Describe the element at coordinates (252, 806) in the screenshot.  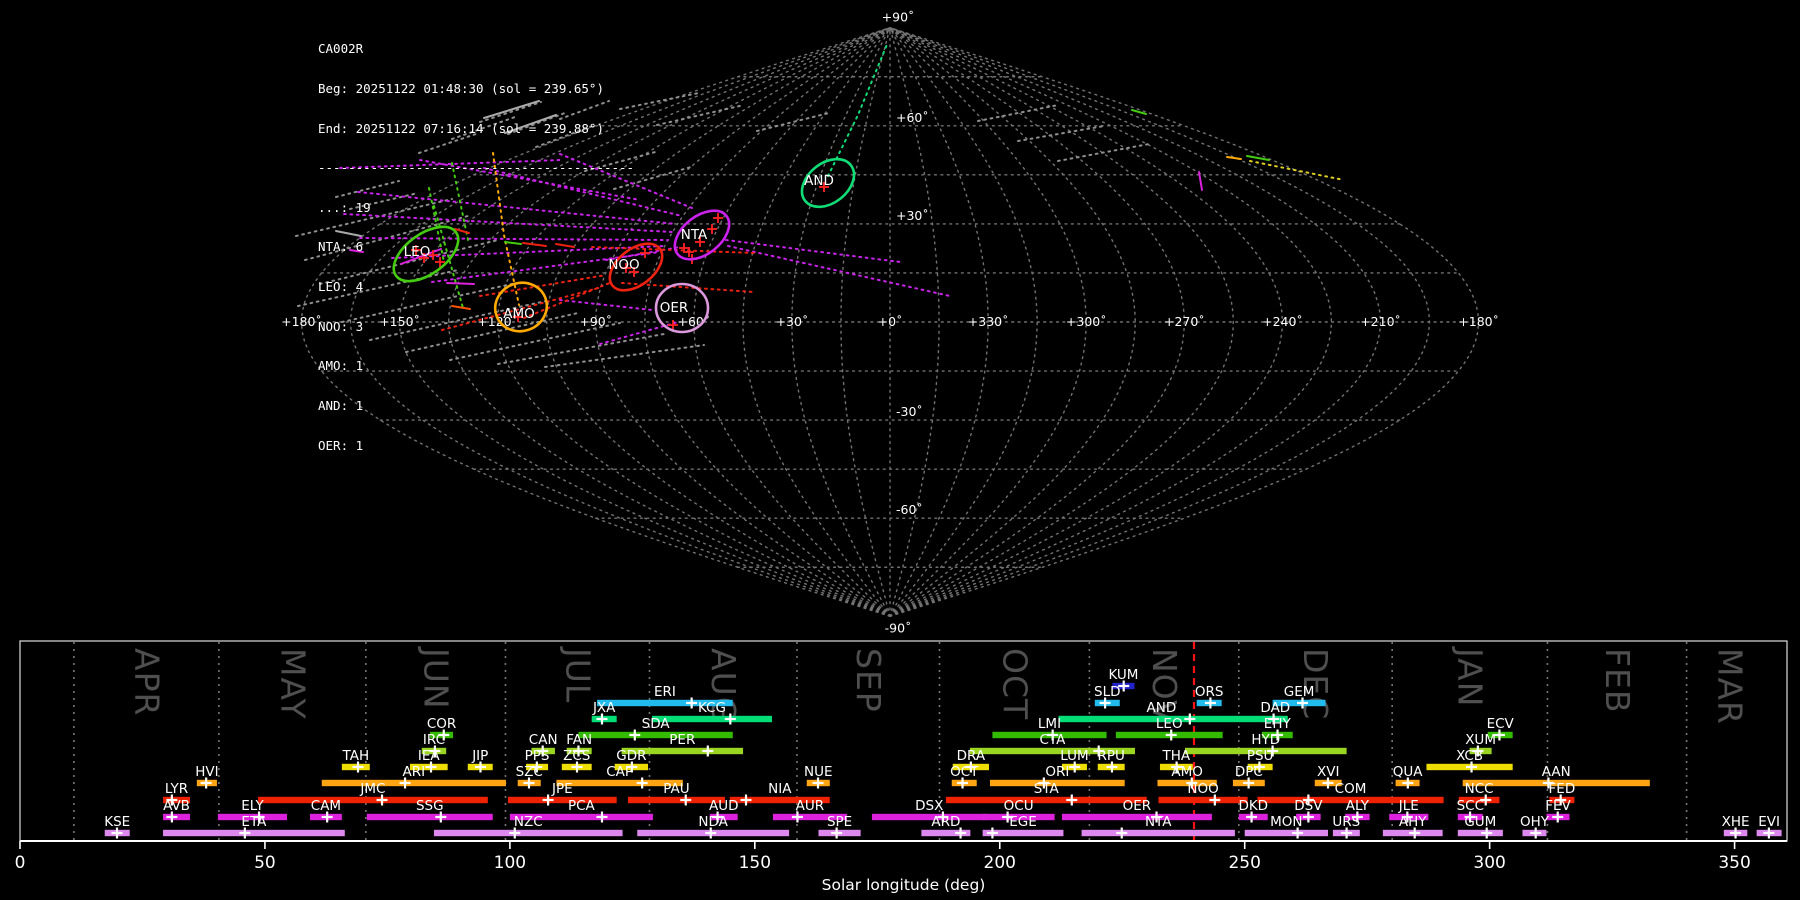
I see `shower-label-ELY: ELY` at that location.